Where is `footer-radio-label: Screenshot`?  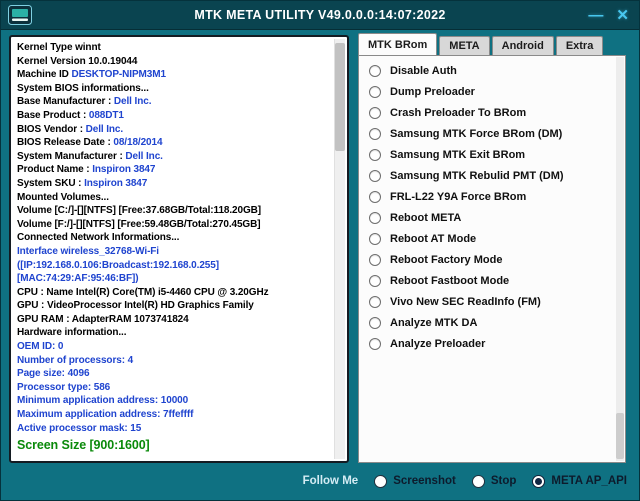 footer-radio-label: Screenshot is located at coordinates (424, 481).